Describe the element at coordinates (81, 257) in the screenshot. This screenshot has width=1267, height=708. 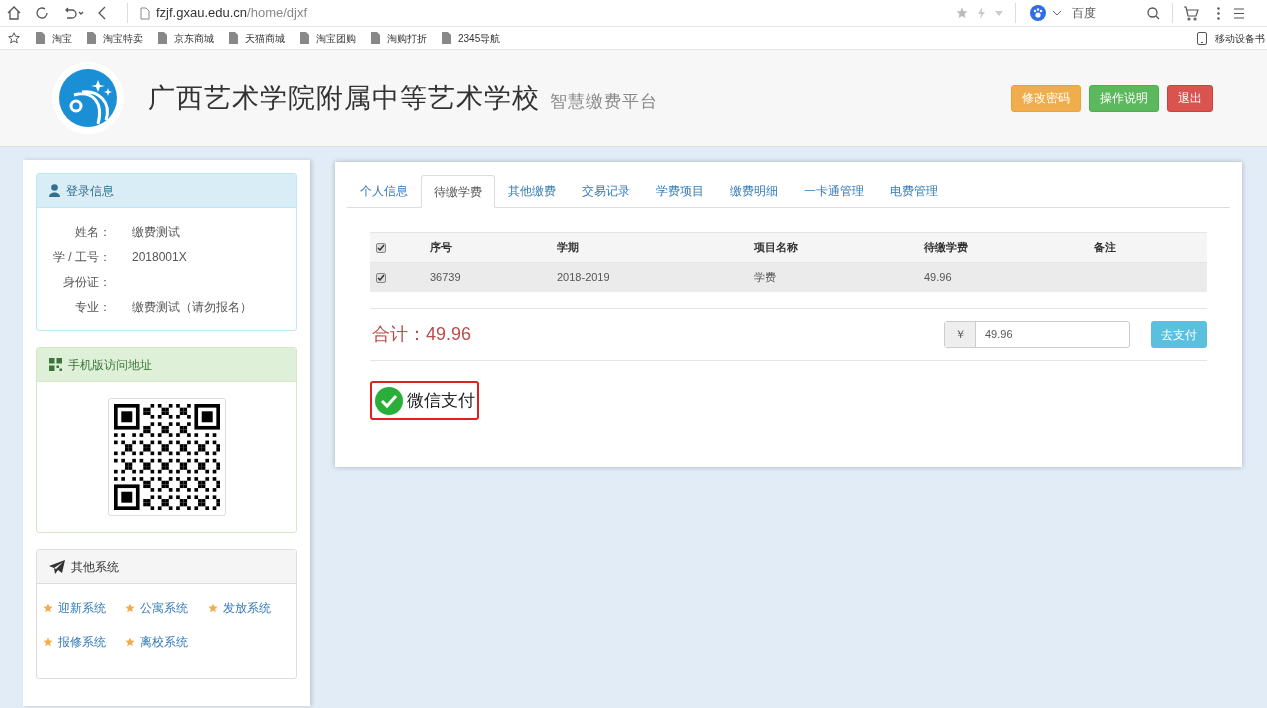
I see `field-label: 学 / 工号：` at that location.